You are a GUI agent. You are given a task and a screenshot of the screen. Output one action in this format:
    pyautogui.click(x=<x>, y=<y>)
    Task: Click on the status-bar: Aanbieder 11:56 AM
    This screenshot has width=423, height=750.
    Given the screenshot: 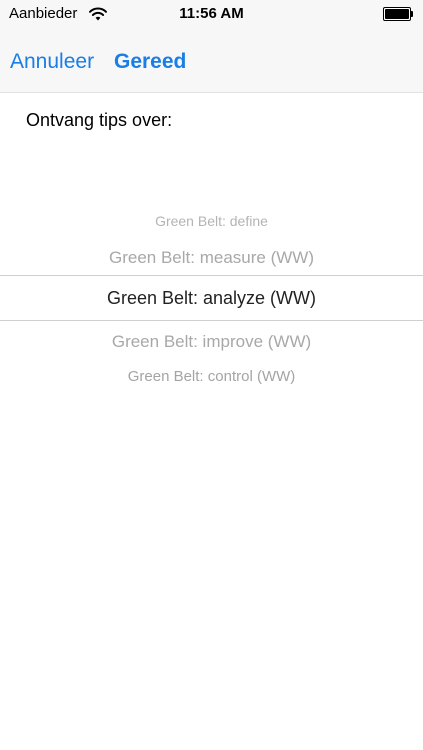 What is the action you would take?
    pyautogui.click(x=211, y=15)
    